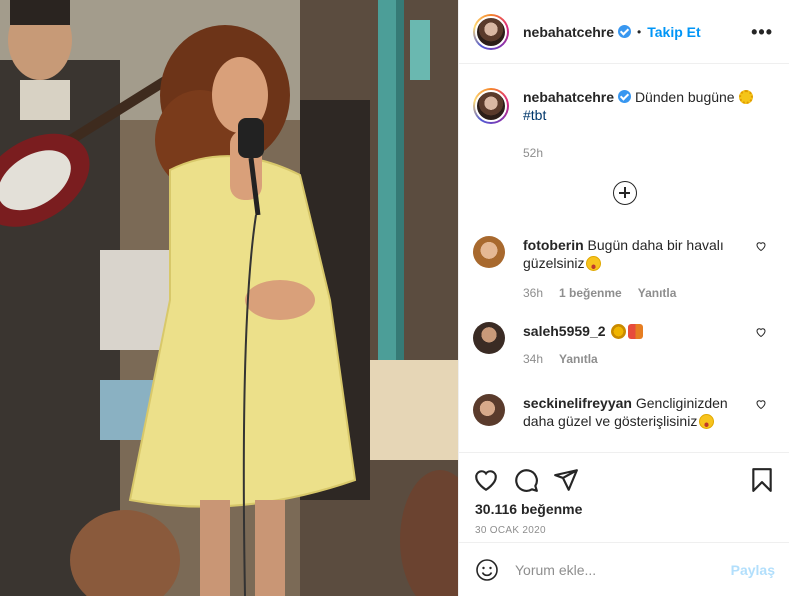 This screenshot has height=596, width=789. Describe the element at coordinates (487, 570) in the screenshot. I see `emoji-icon` at that location.